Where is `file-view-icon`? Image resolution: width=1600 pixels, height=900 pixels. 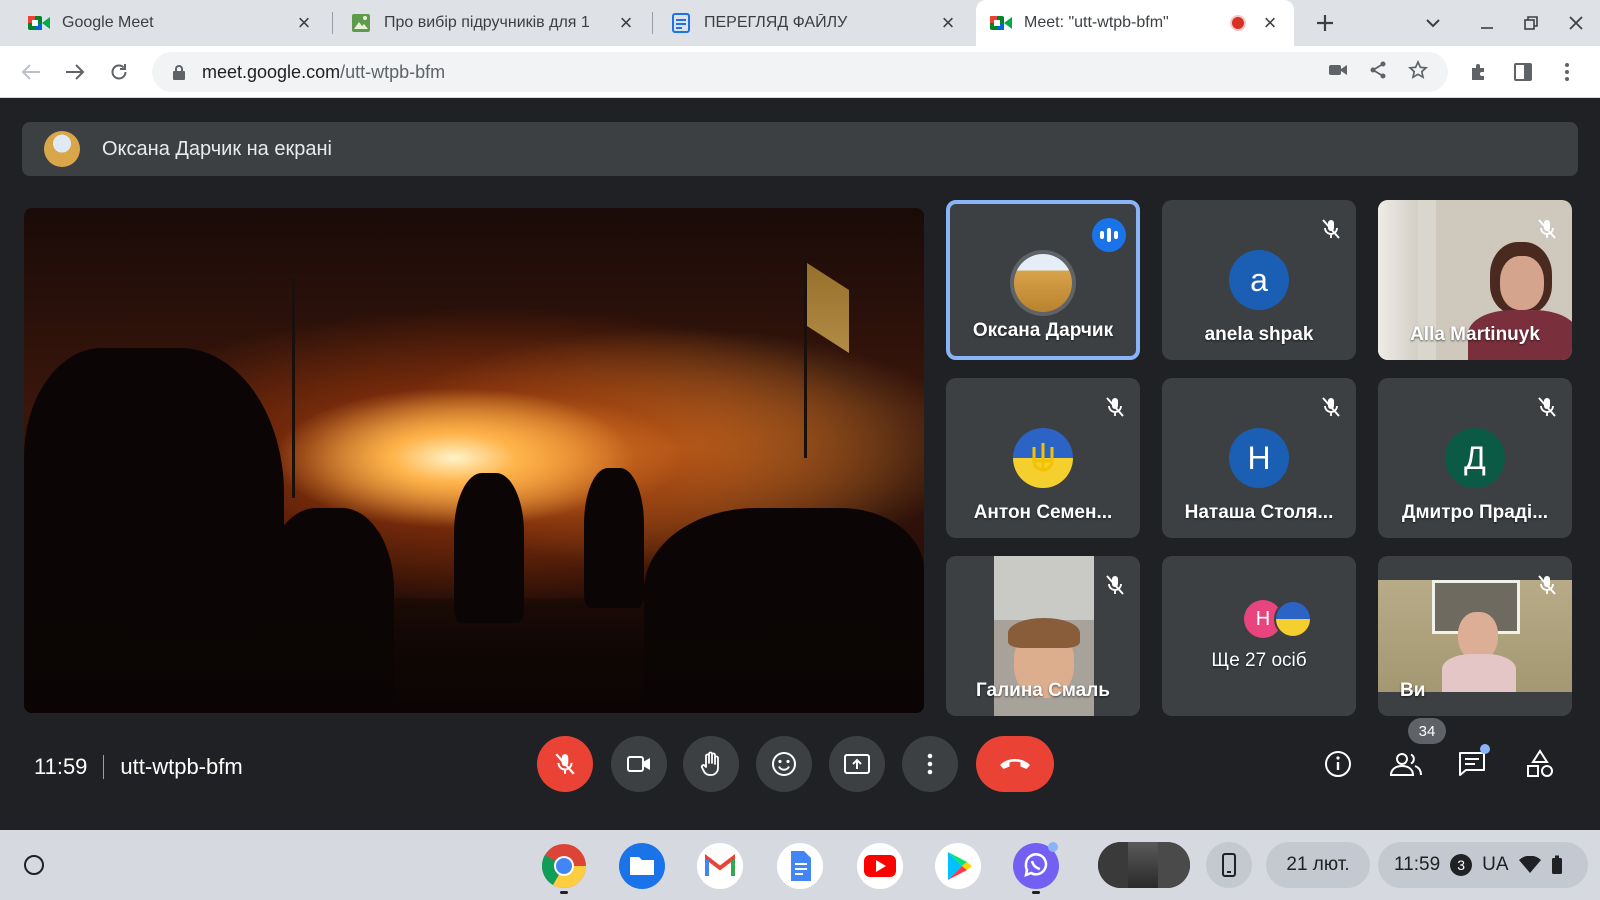
file-view-icon is located at coordinates (681, 23).